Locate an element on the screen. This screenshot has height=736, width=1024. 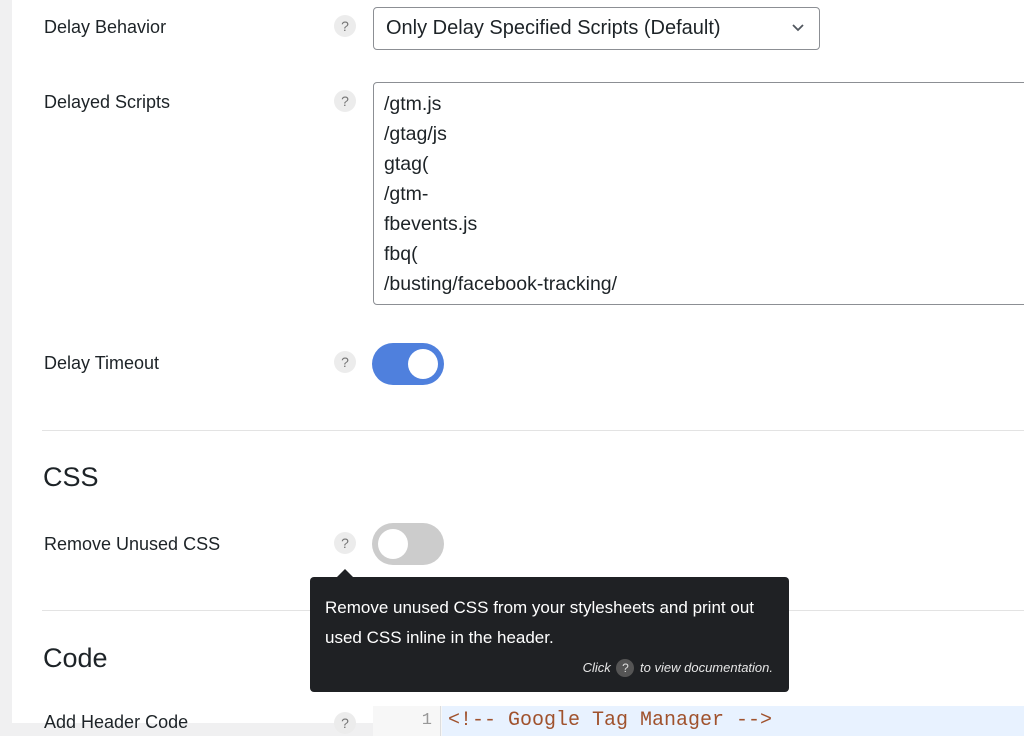
tooltip-arrow is located at coordinates (345, 573).